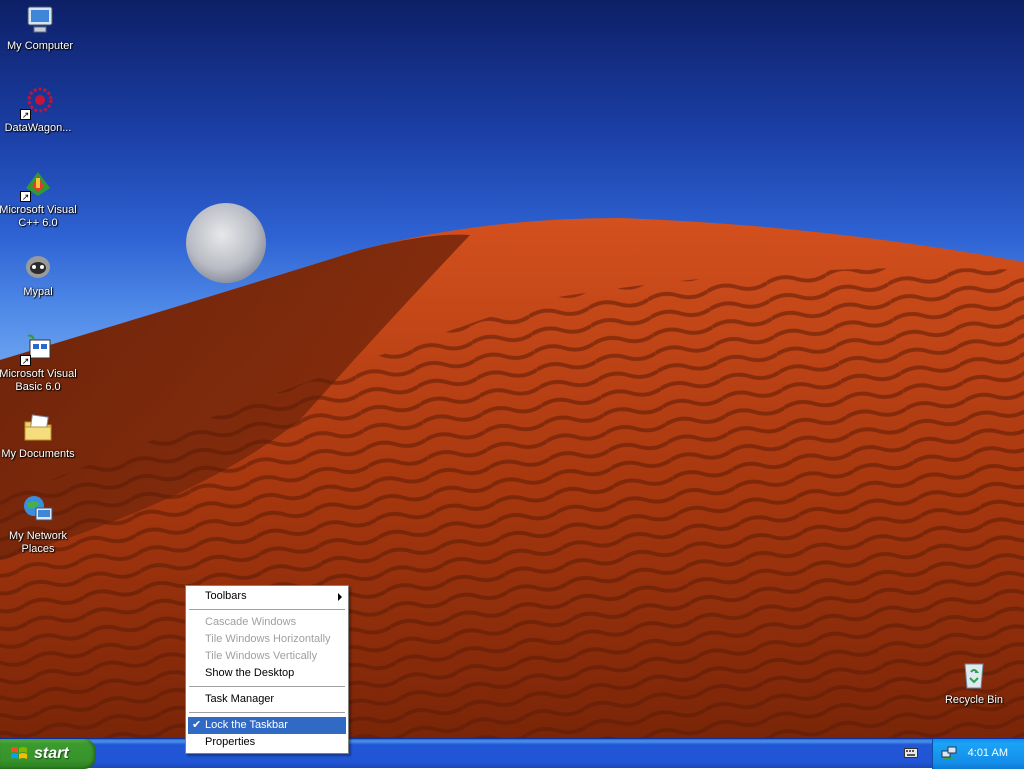 Image resolution: width=1024 pixels, height=769 pixels. I want to click on desktop-icon-mypal: Mypal, so click(39, 274).